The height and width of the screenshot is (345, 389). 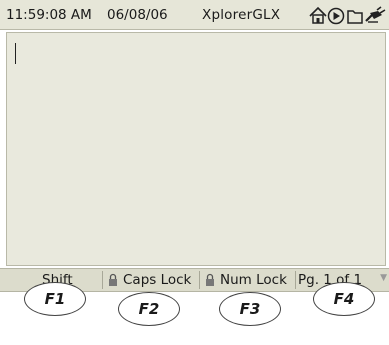 What do you see at coordinates (250, 309) in the screenshot?
I see `f3-key: F3` at bounding box center [250, 309].